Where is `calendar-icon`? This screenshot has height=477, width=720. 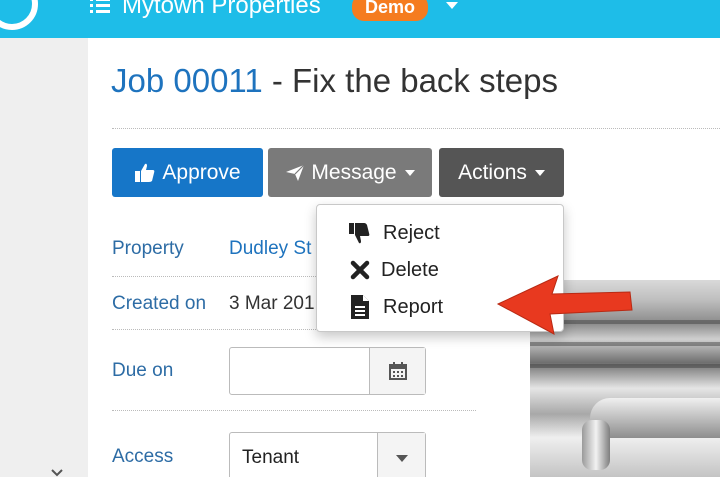
calendar-icon is located at coordinates (397, 371).